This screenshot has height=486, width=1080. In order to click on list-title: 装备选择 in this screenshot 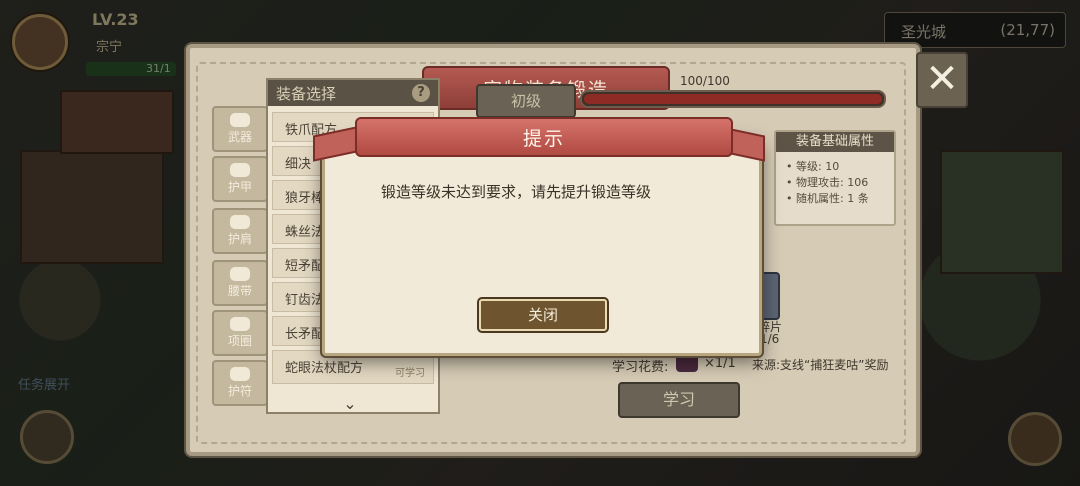, I will do `click(306, 94)`.